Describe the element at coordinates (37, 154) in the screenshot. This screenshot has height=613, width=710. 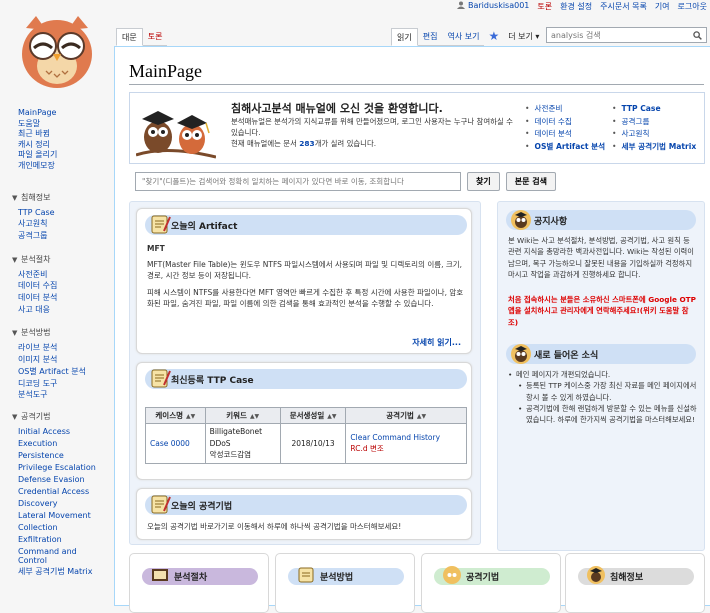
I see `sidebar-item-upload: 파일 올리기` at that location.